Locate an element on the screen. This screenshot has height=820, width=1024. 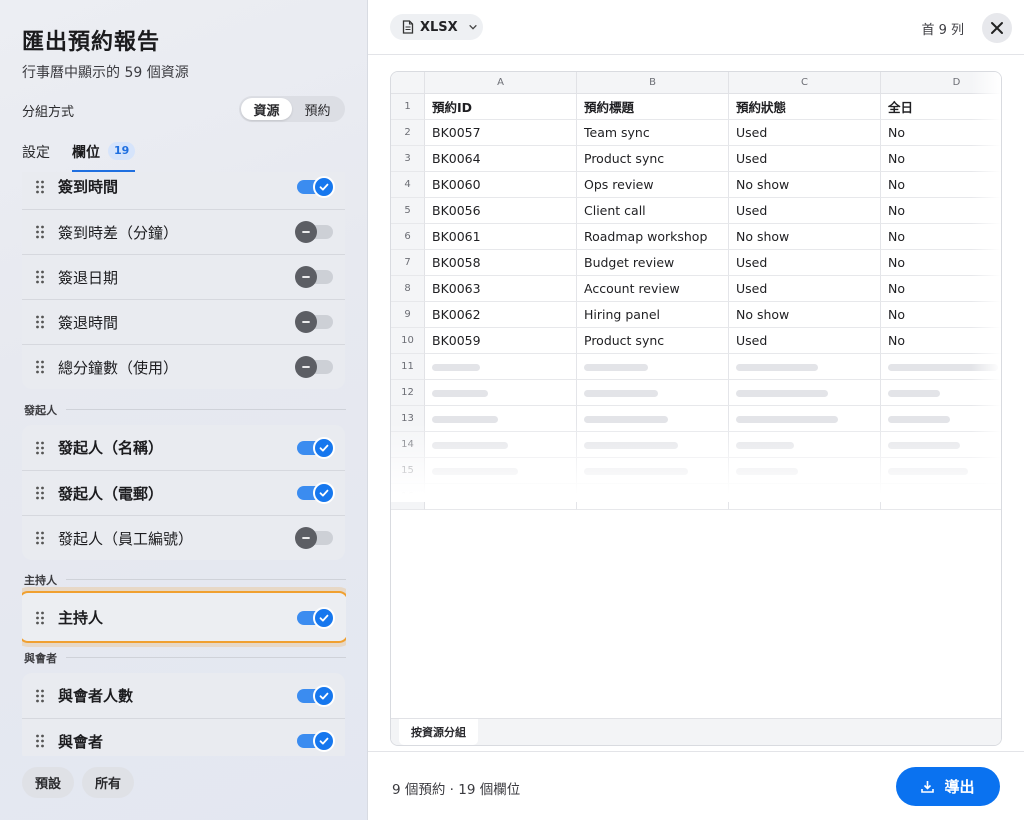
field-label: 主持人 is located at coordinates (81, 618).